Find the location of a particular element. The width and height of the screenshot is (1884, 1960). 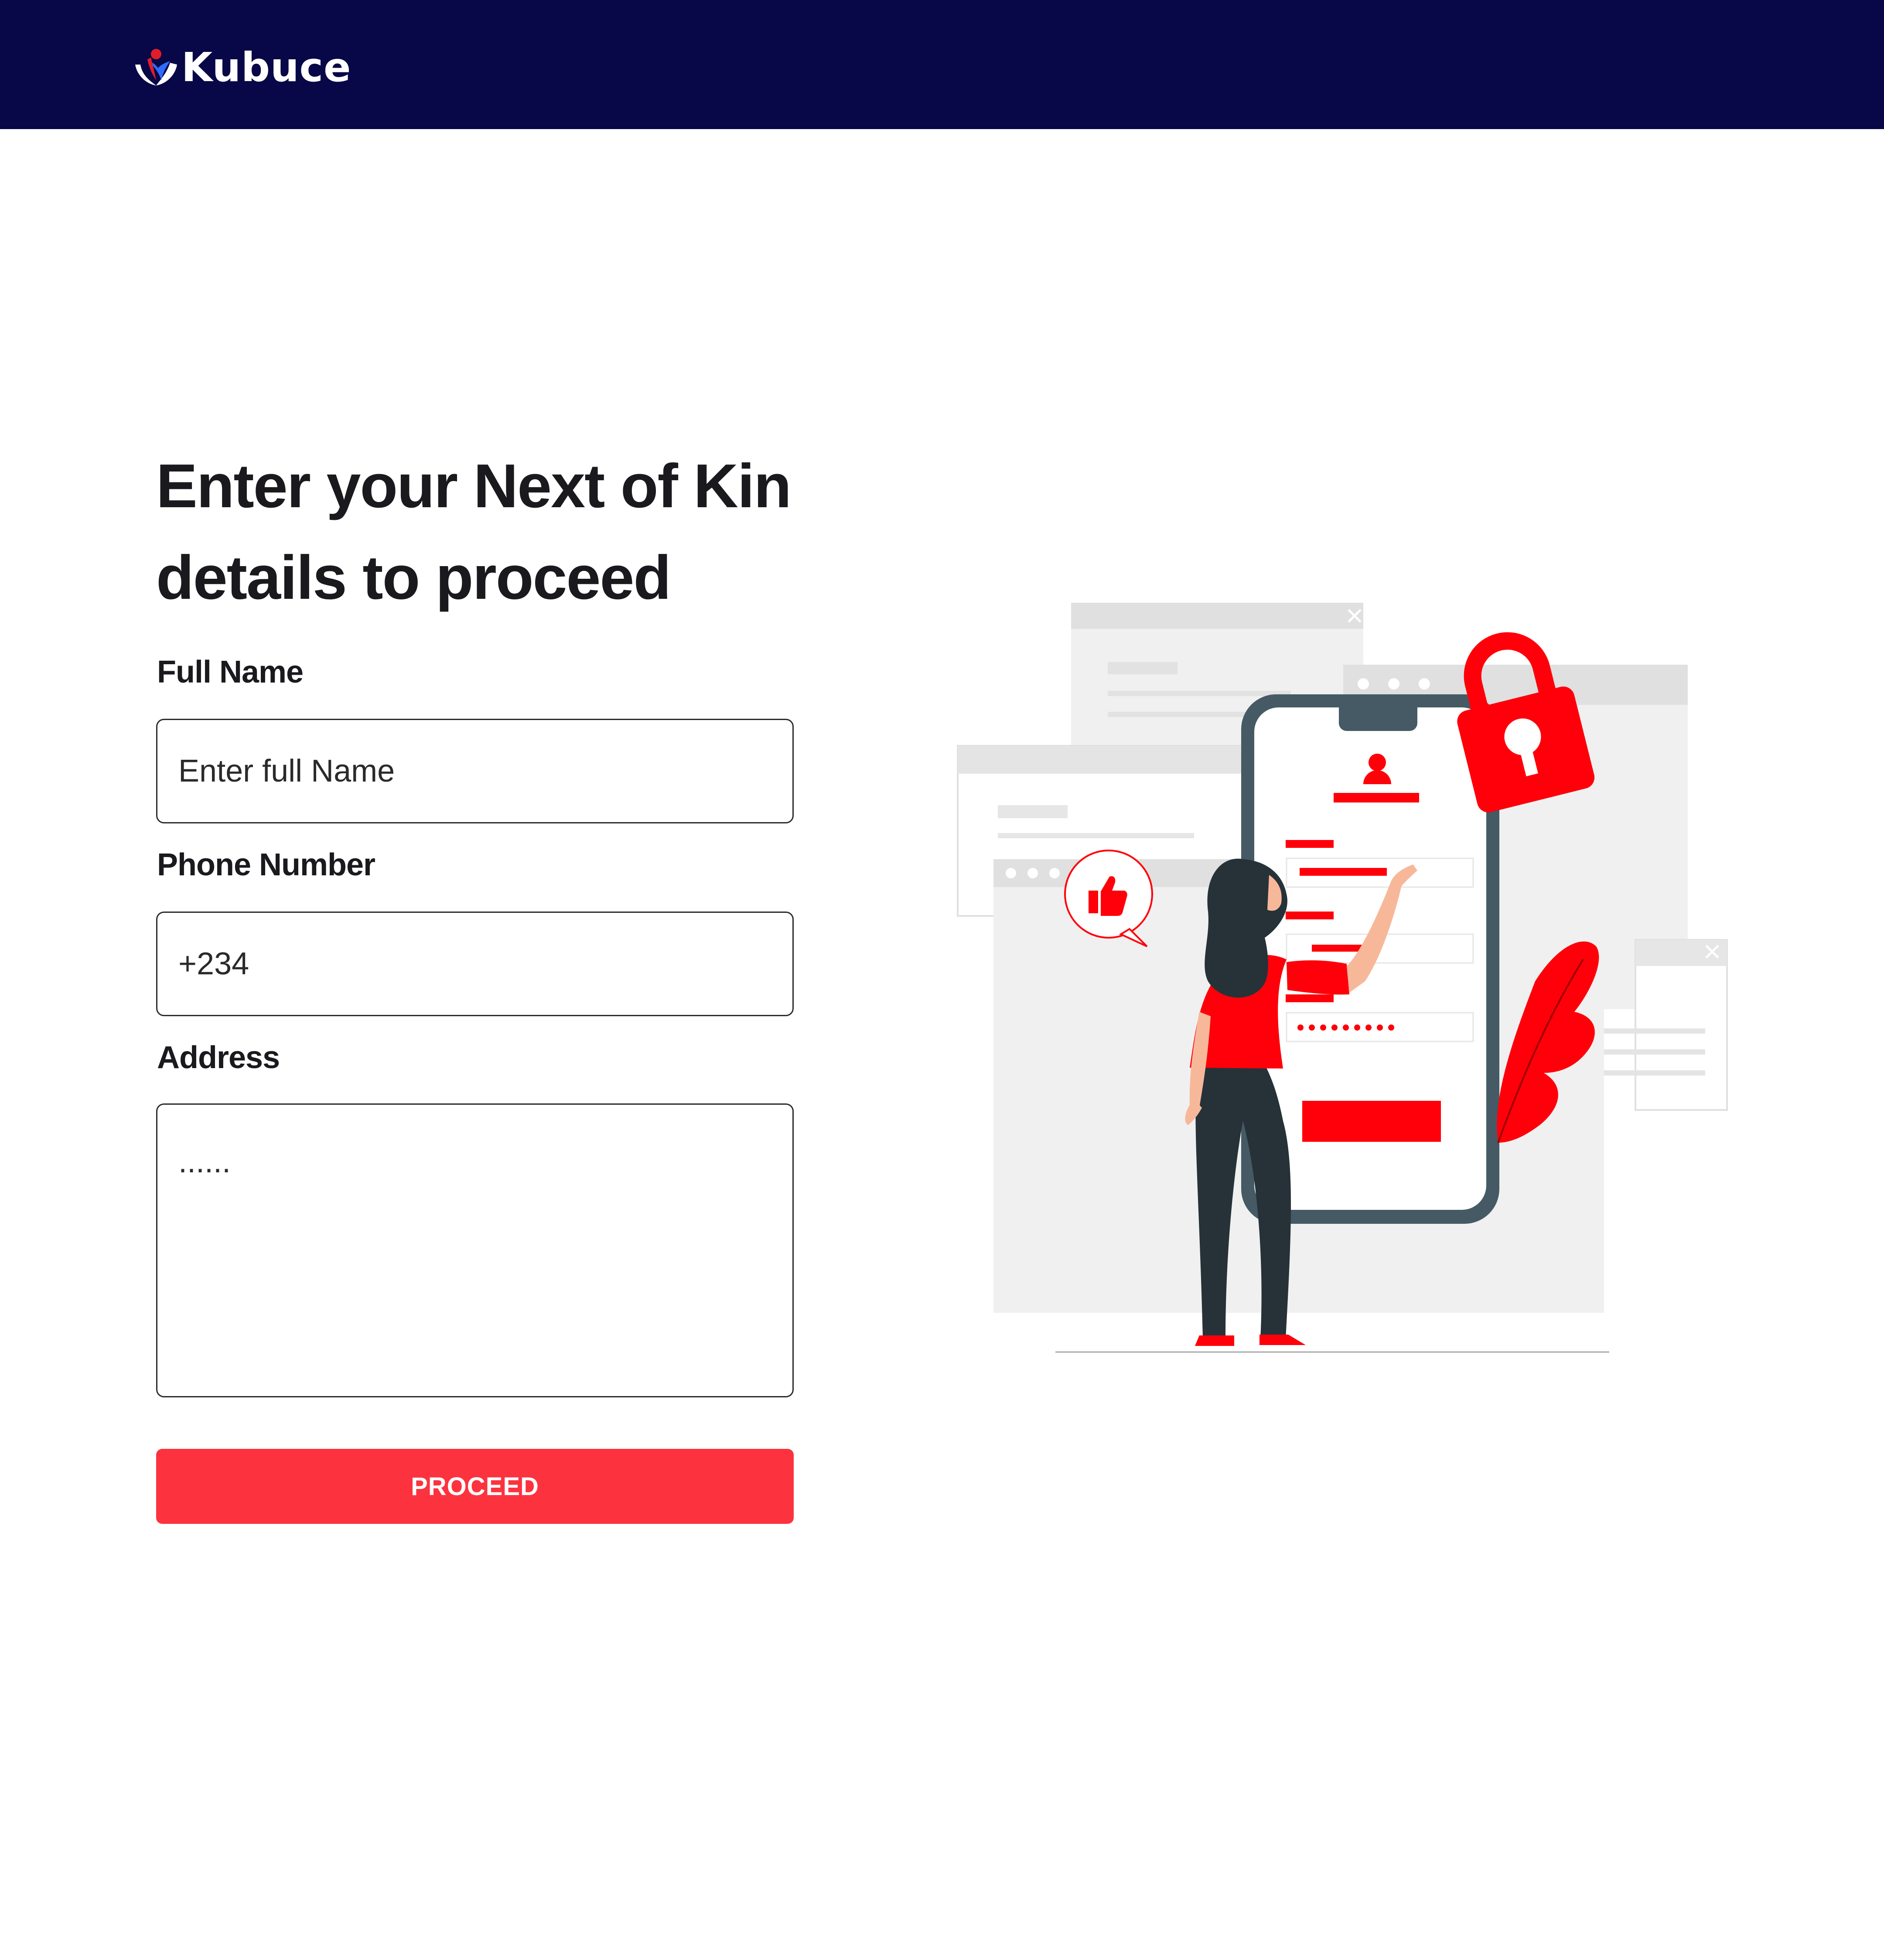

page-title-line-1: Enter your Next of Kin is located at coordinates (474, 486).